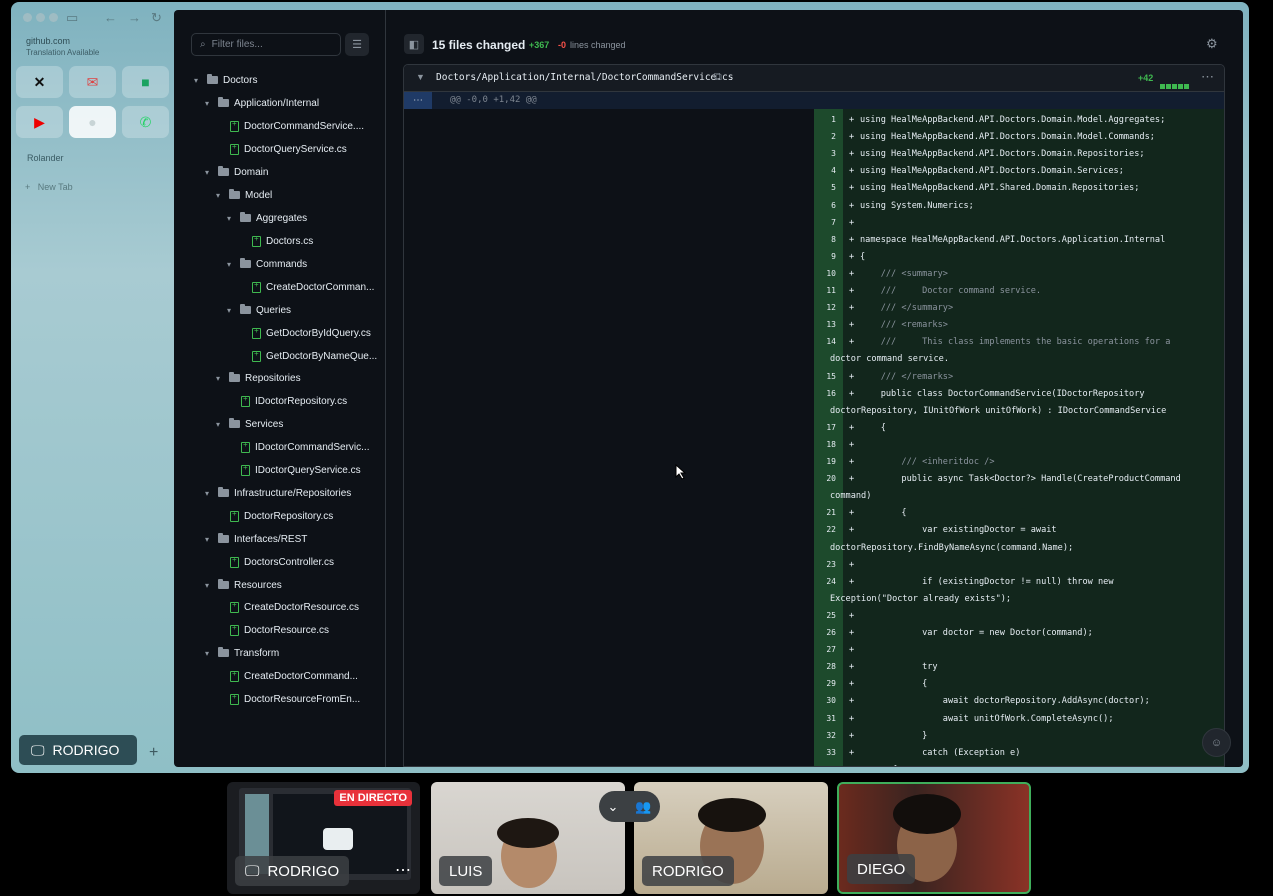 This screenshot has width=1273, height=896. Describe the element at coordinates (243, 585) in the screenshot. I see `tree-folder: ▾ Resources` at that location.